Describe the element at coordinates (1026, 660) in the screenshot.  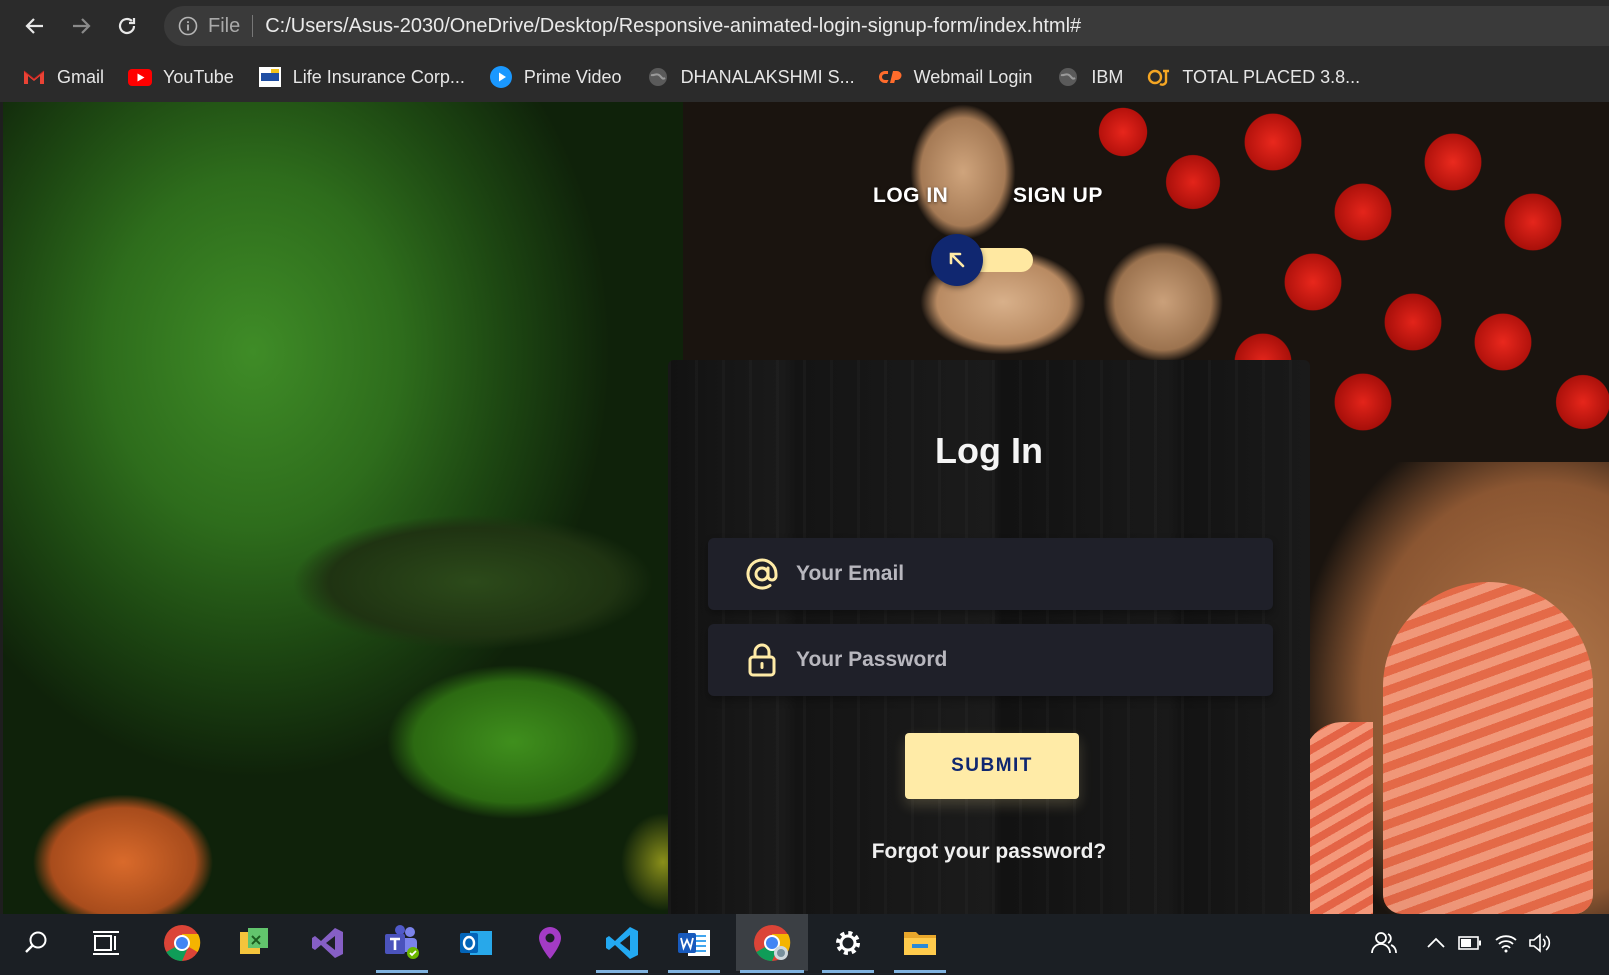
I see `password-input` at that location.